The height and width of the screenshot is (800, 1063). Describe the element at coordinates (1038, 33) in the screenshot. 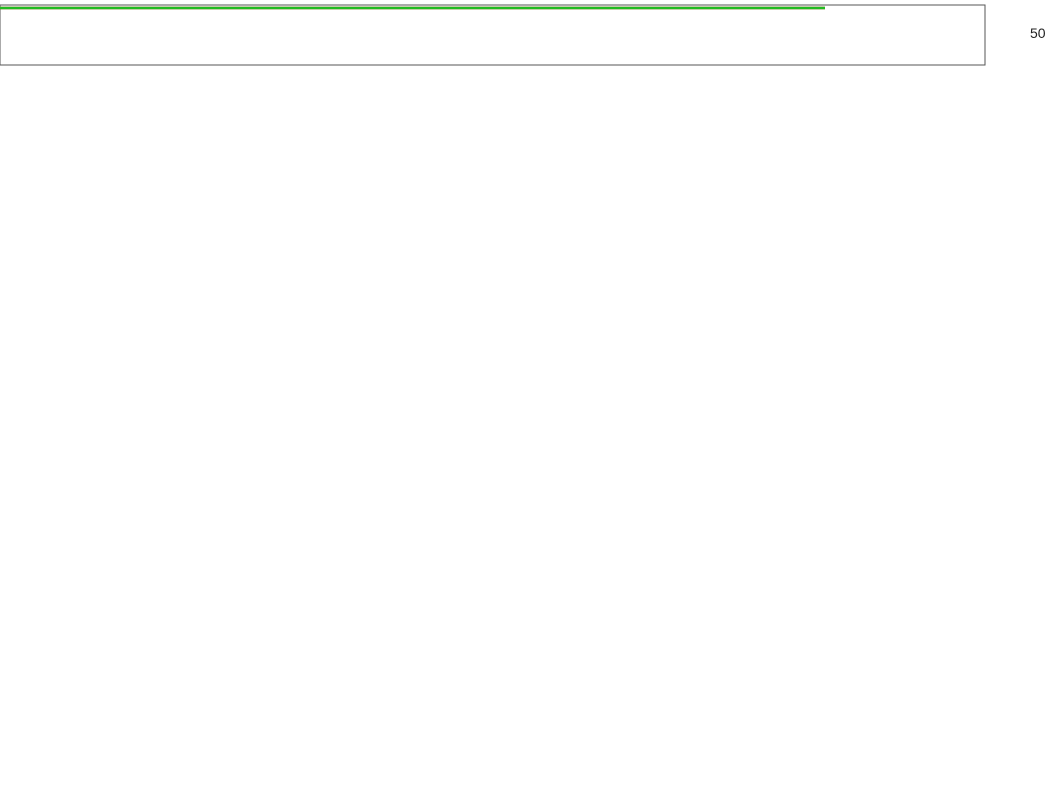

I see `oscillator-1-tick-label: 50` at that location.